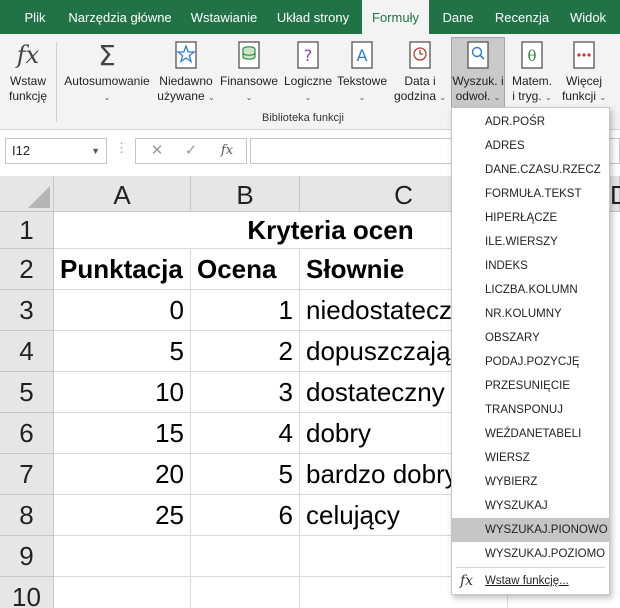 Image resolution: width=620 pixels, height=608 pixels. Describe the element at coordinates (530, 482) in the screenshot. I see `menu-item-wybierz: WYBIERZ` at that location.